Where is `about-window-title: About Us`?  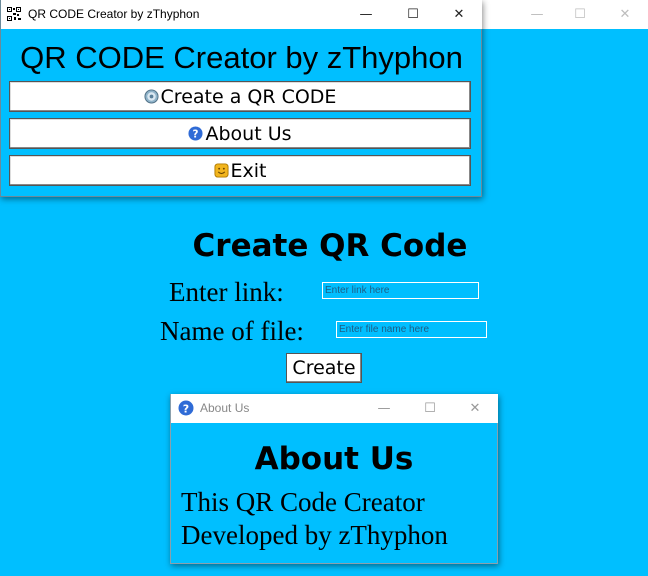 about-window-title: About Us is located at coordinates (225, 408).